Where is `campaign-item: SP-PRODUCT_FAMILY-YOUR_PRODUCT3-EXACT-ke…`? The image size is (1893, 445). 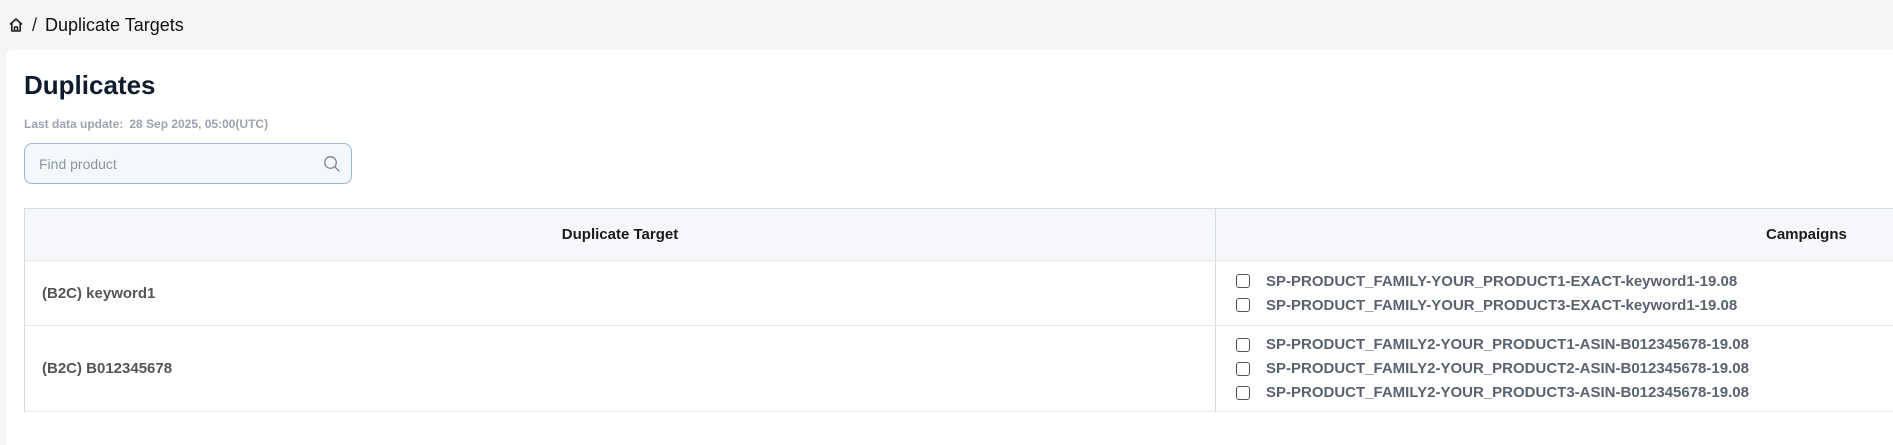
campaign-item: SP-PRODUCT_FAMILY-YOUR_PRODUCT3-EXACT-ke… is located at coordinates (1564, 305).